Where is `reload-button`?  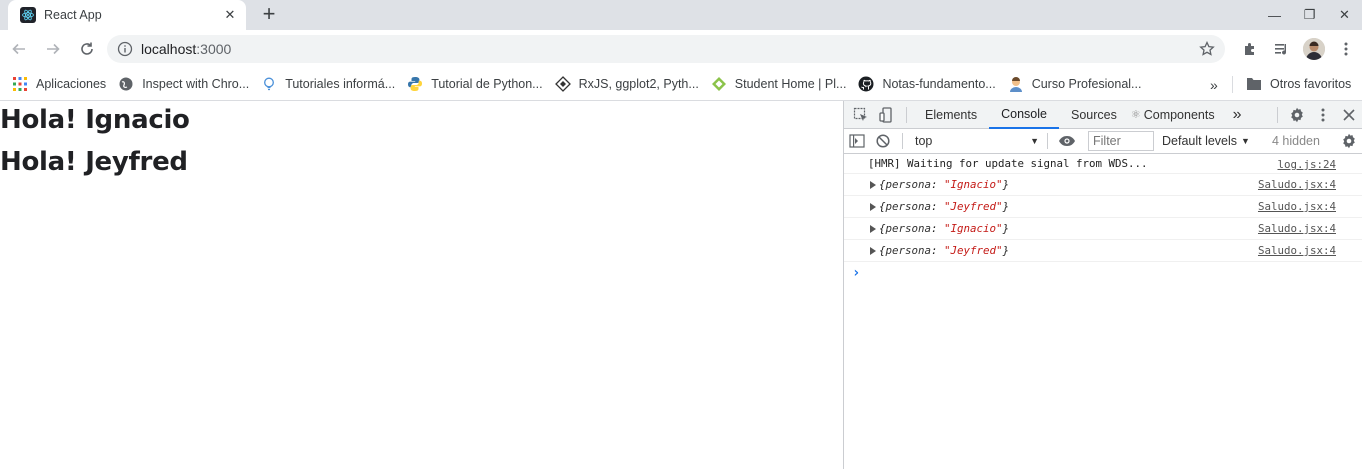 reload-button is located at coordinates (87, 49).